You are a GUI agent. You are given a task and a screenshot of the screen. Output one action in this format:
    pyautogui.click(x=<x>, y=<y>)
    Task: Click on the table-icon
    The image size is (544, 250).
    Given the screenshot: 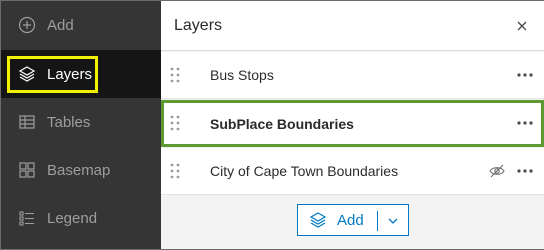 What is the action you would take?
    pyautogui.click(x=27, y=122)
    